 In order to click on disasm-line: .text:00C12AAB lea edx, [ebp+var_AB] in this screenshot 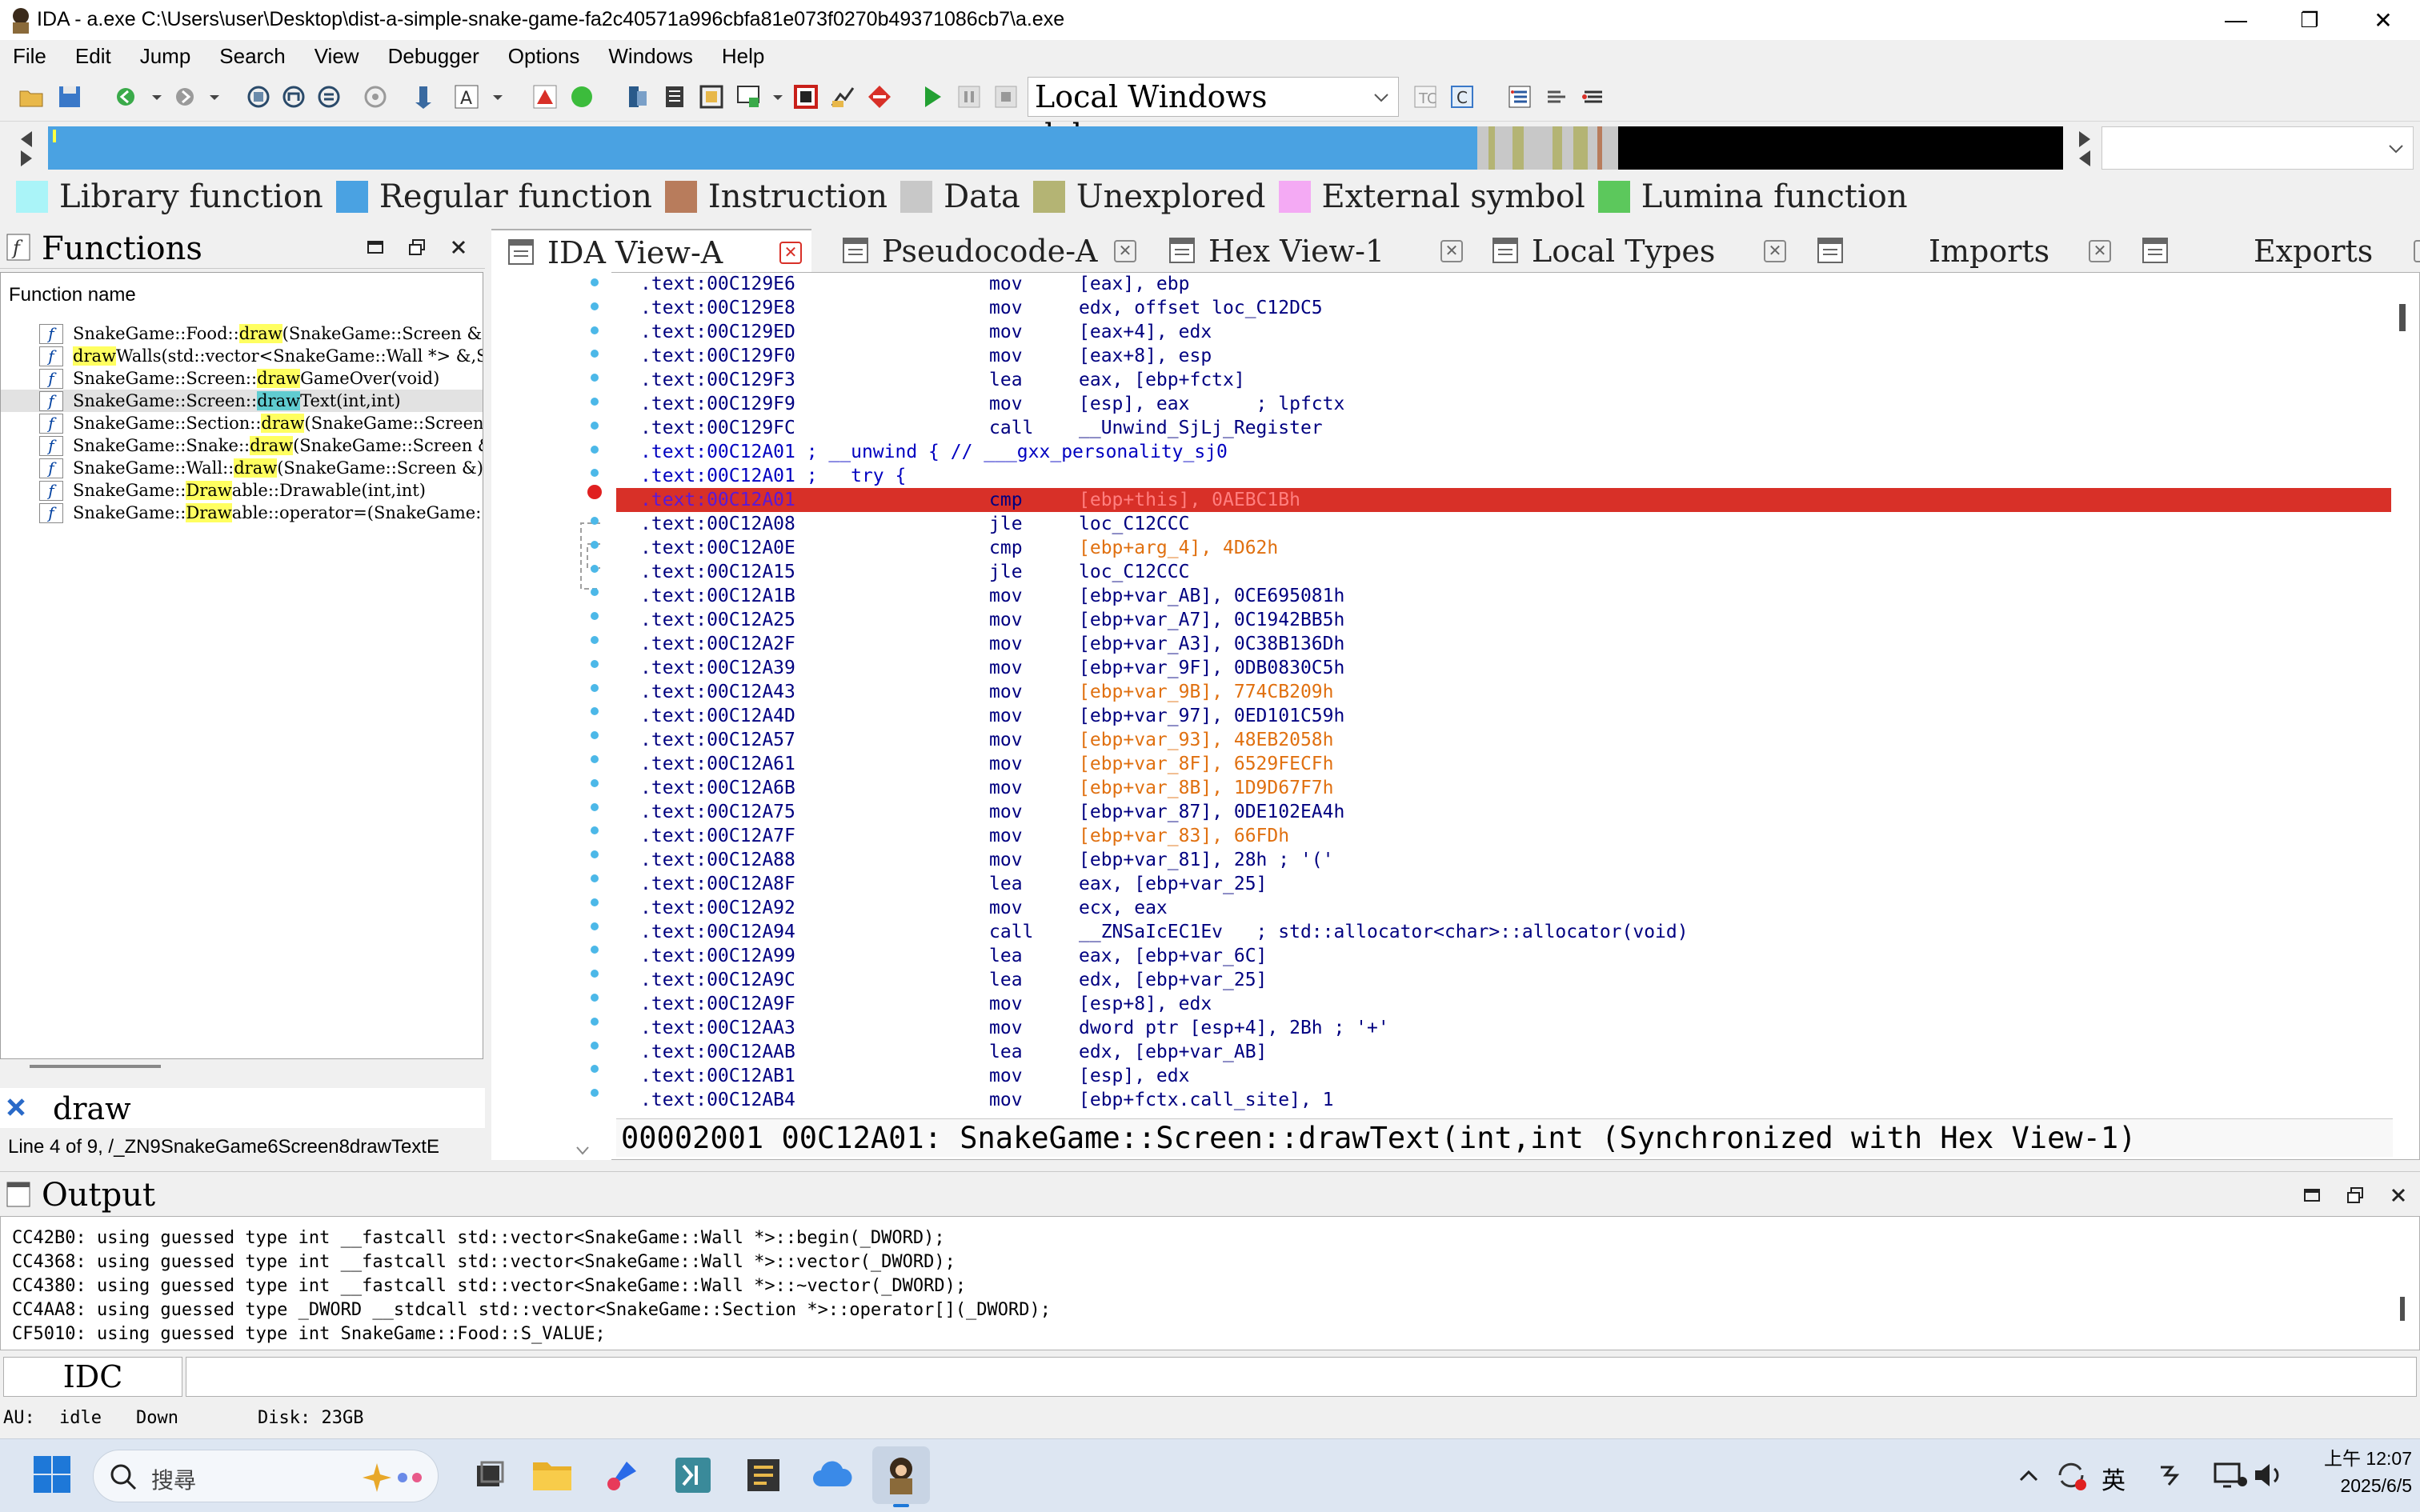, I will do `click(1504, 1052)`.